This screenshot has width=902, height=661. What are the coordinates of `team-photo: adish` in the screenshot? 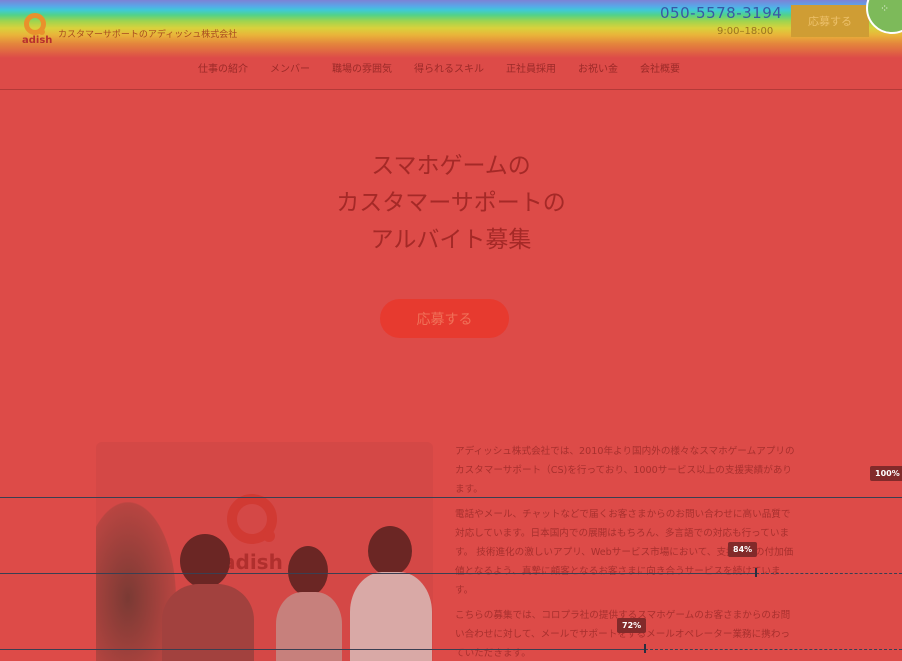 It's located at (264, 551).